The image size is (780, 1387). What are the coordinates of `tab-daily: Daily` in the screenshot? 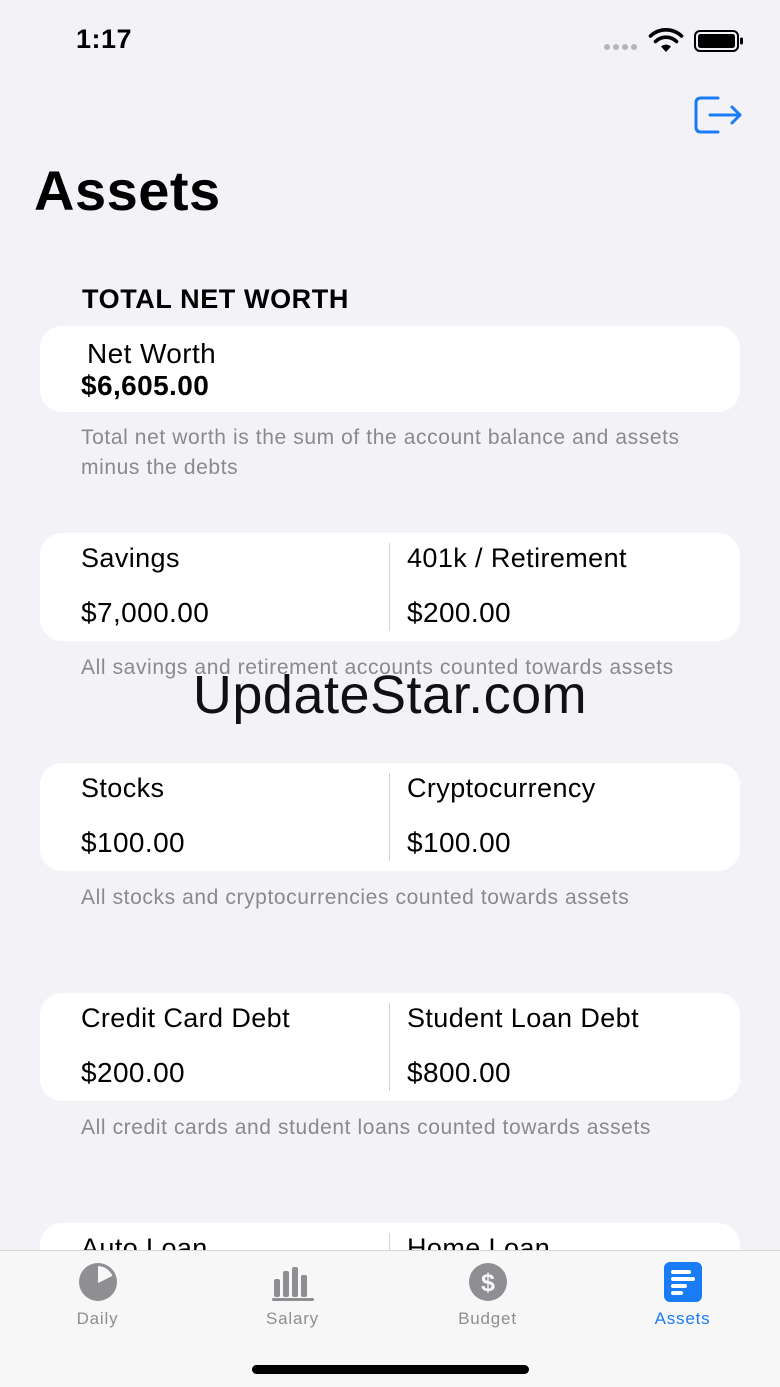 It's located at (97, 1296).